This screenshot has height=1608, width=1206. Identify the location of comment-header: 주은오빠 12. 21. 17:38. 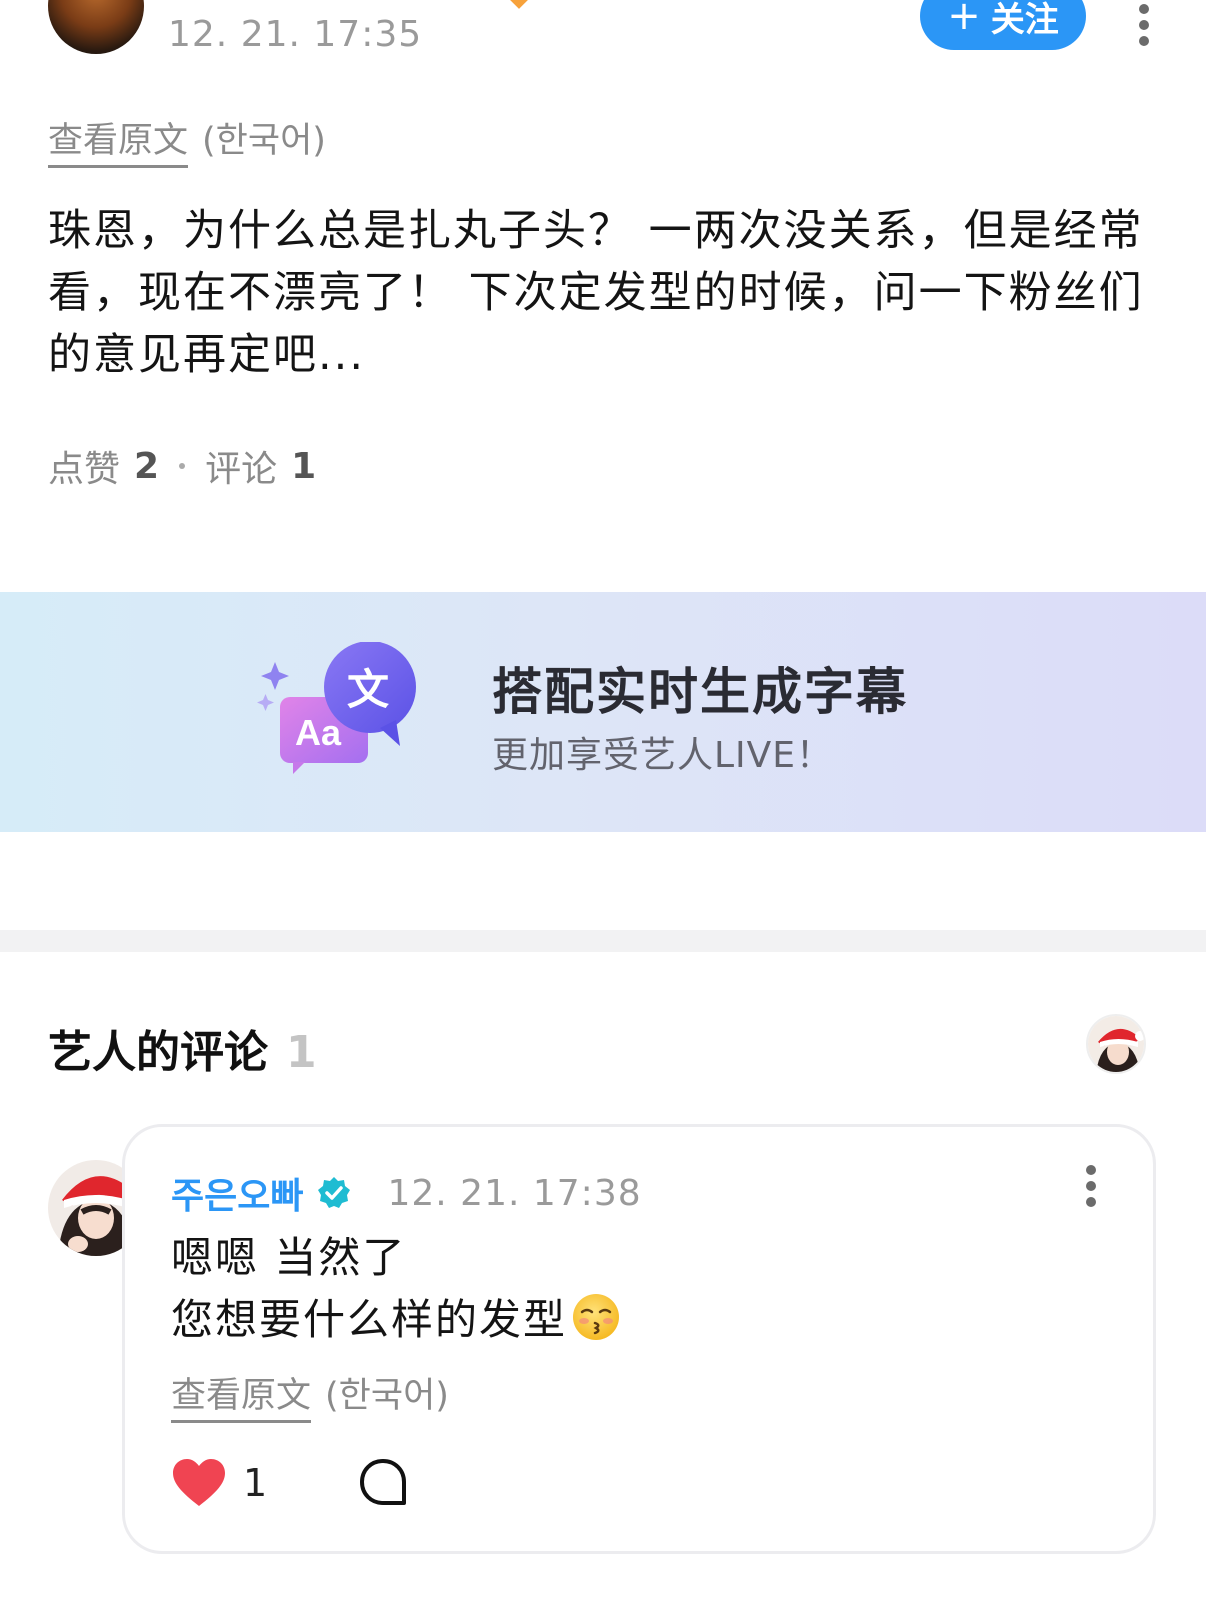
(406, 1193).